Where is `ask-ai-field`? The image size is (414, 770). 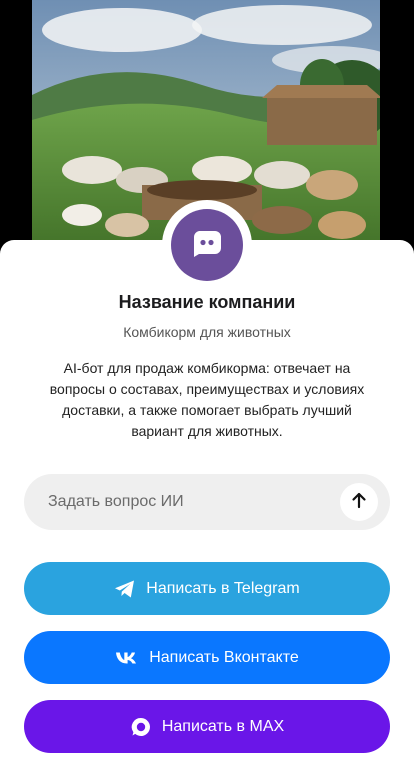 ask-ai-field is located at coordinates (207, 502).